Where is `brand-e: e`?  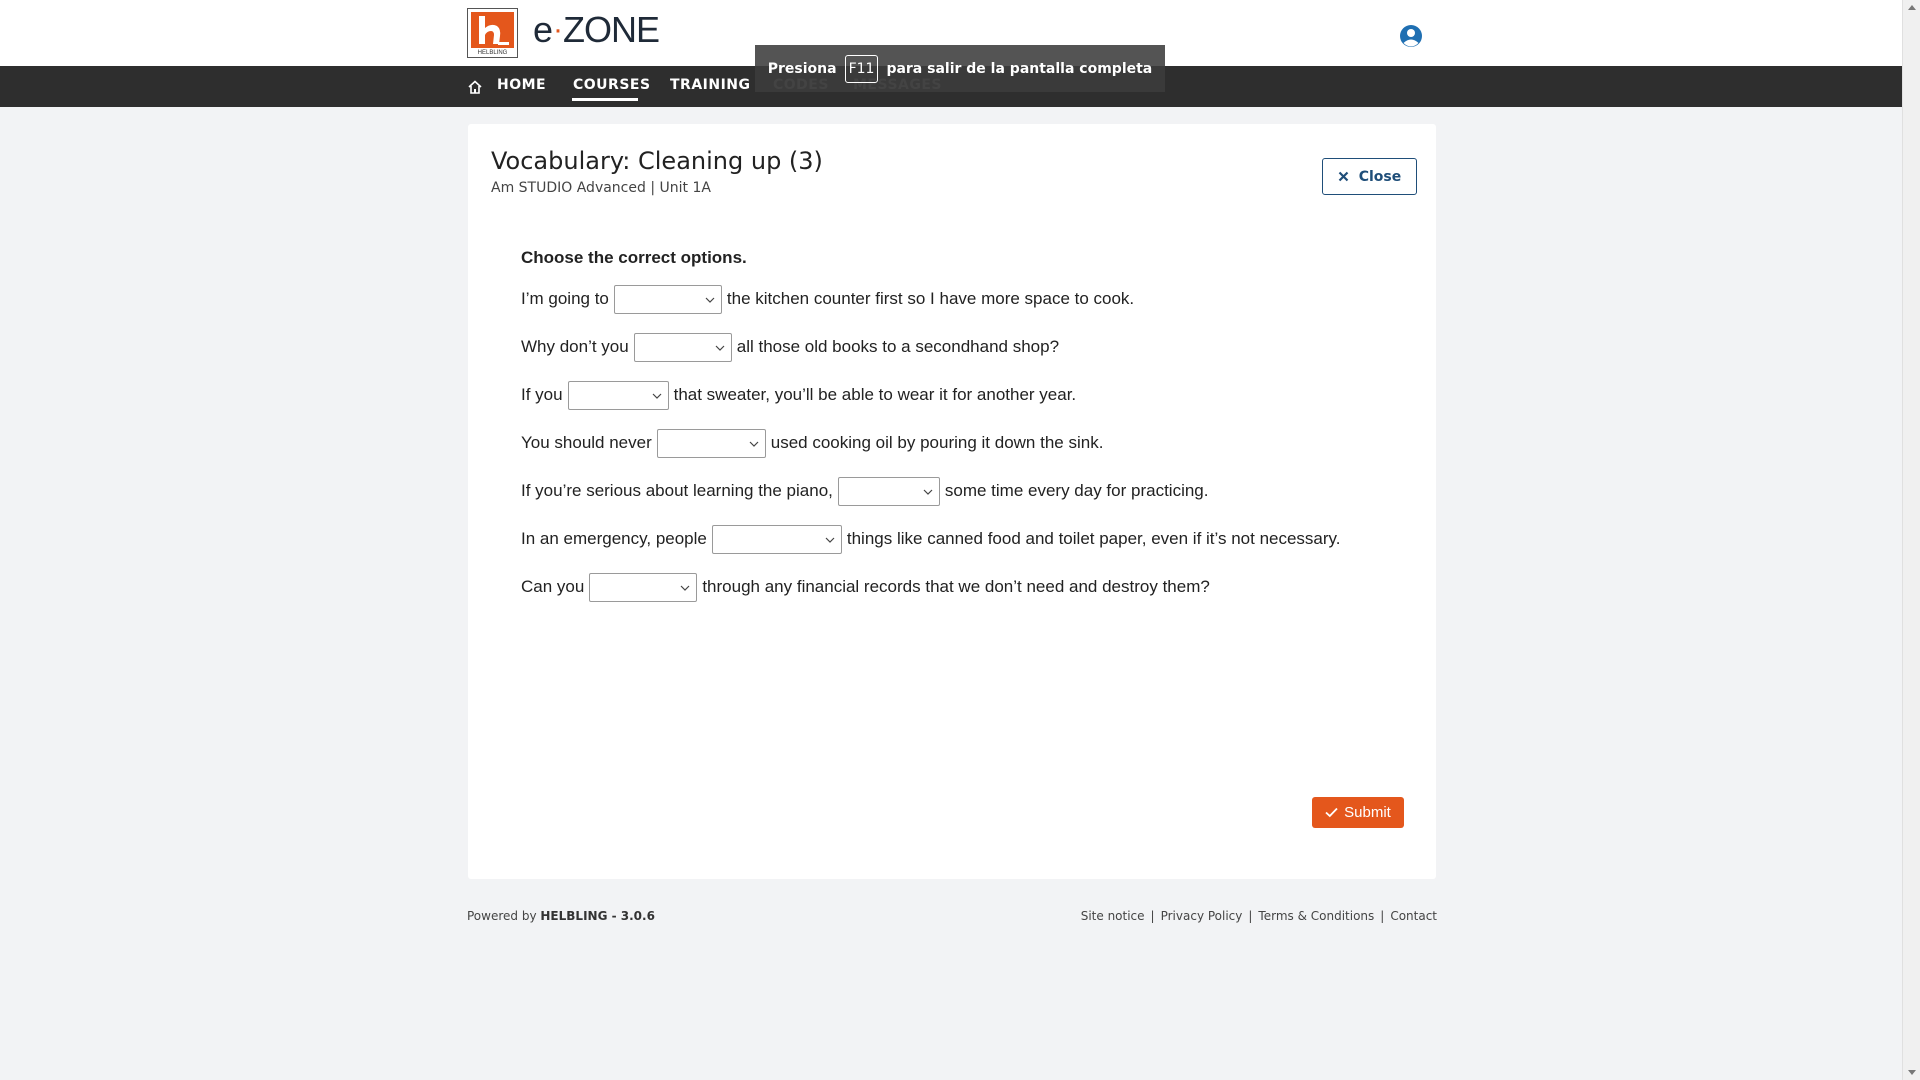 brand-e: e is located at coordinates (543, 29).